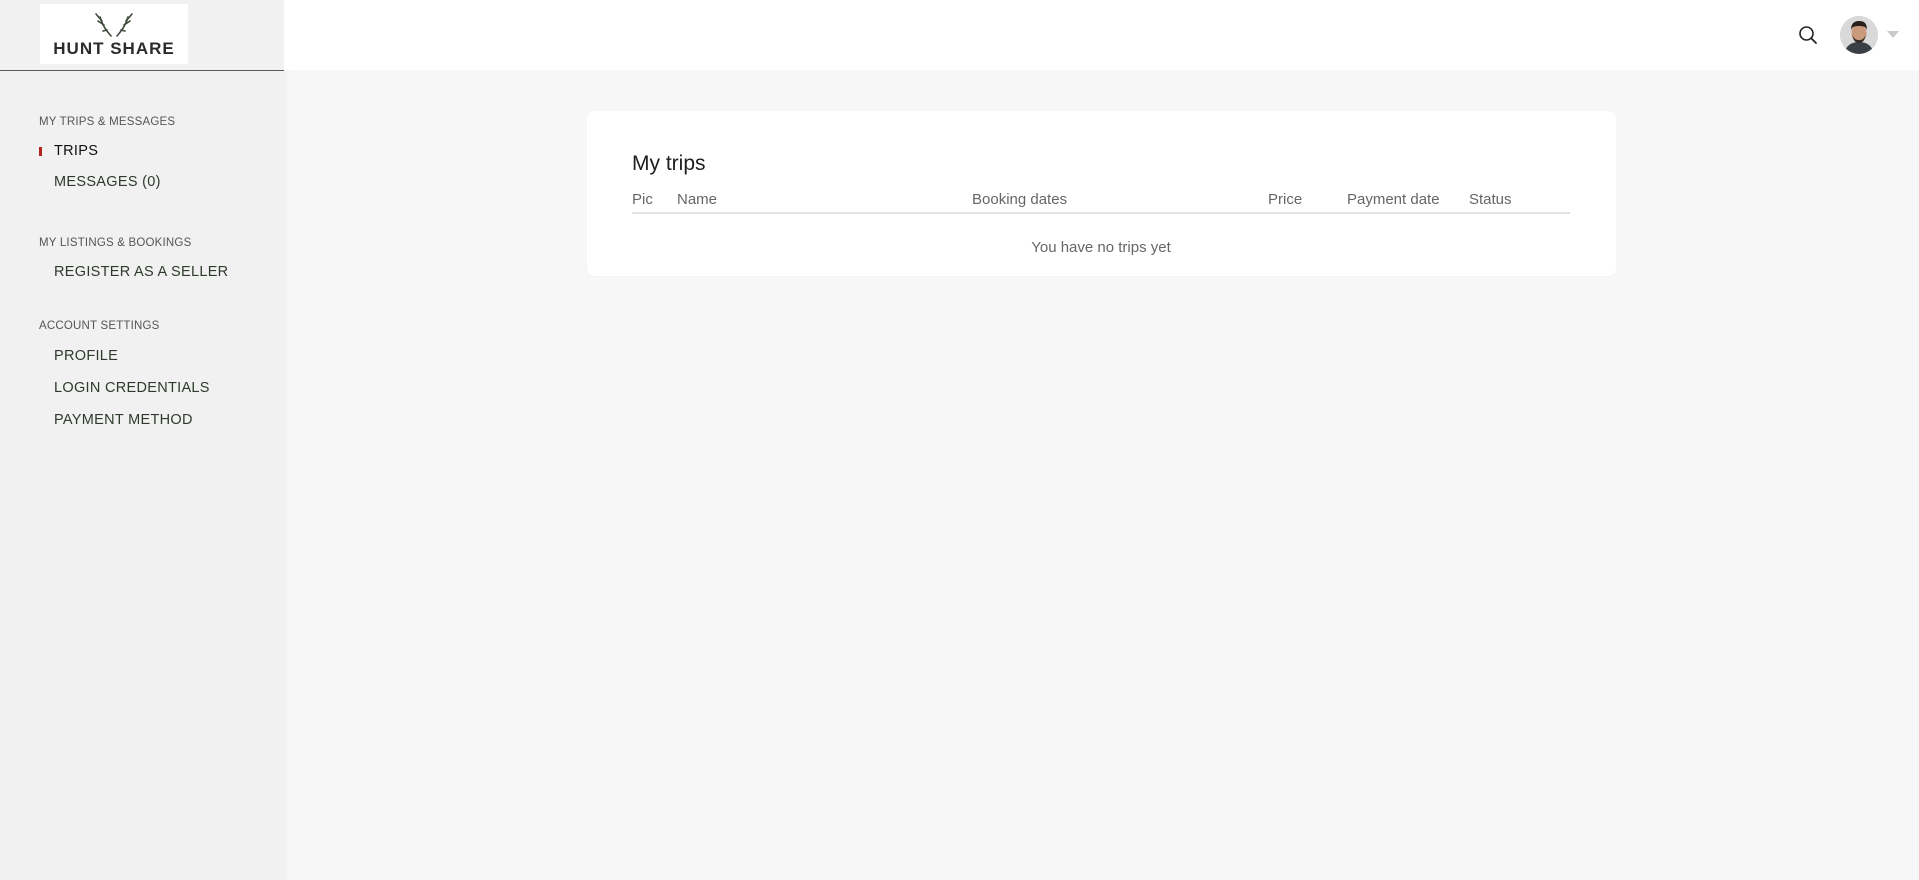  Describe the element at coordinates (115, 243) in the screenshot. I see `section-title-listings-bookings: MY LISTINGS & BOOKINGS` at that location.